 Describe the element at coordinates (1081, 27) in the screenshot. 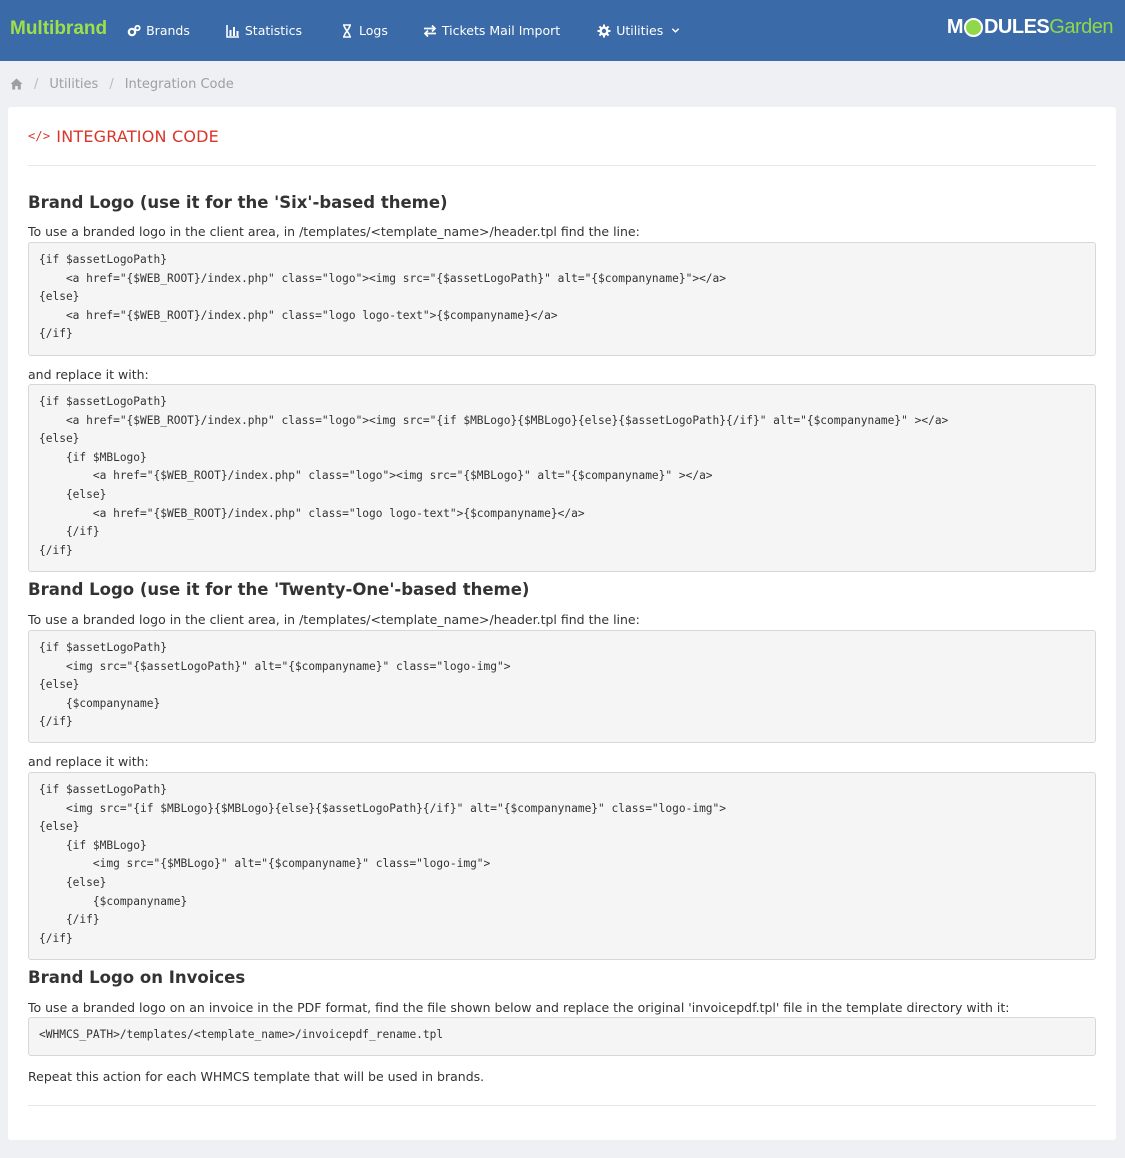

I see `logo-text-garden: Garden` at that location.